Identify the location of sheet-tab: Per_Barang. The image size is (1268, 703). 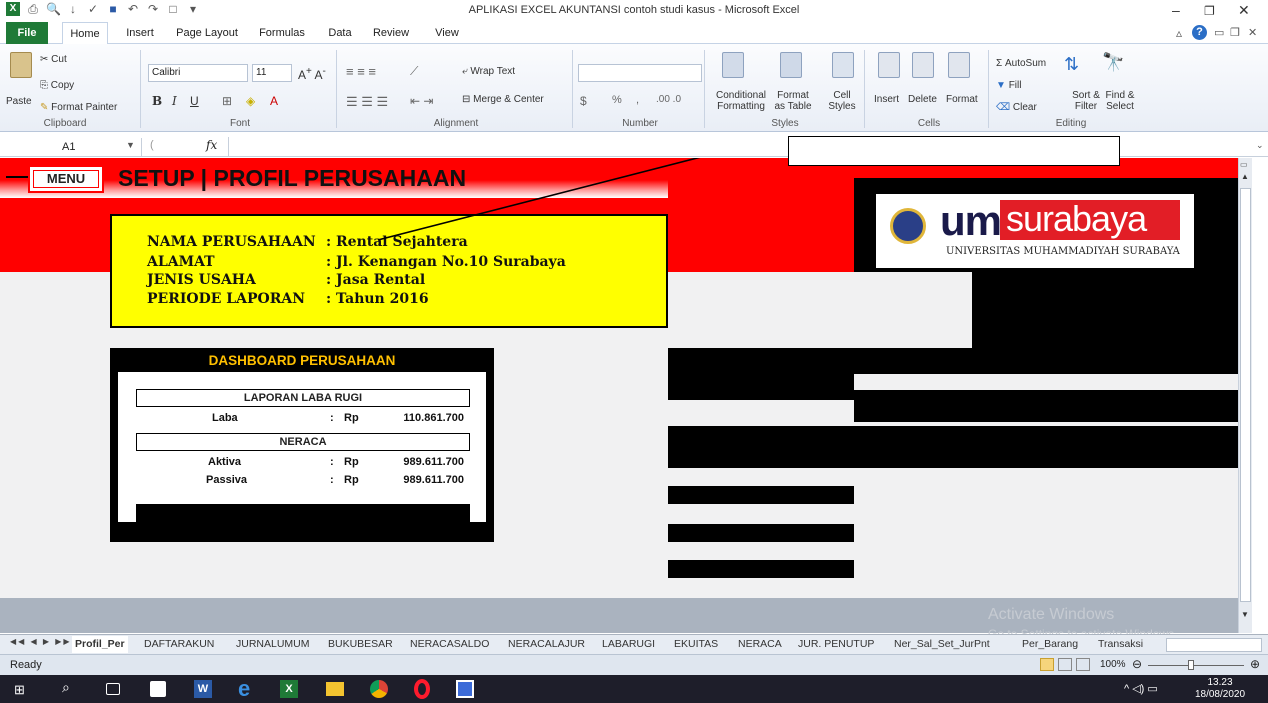
(1050, 644).